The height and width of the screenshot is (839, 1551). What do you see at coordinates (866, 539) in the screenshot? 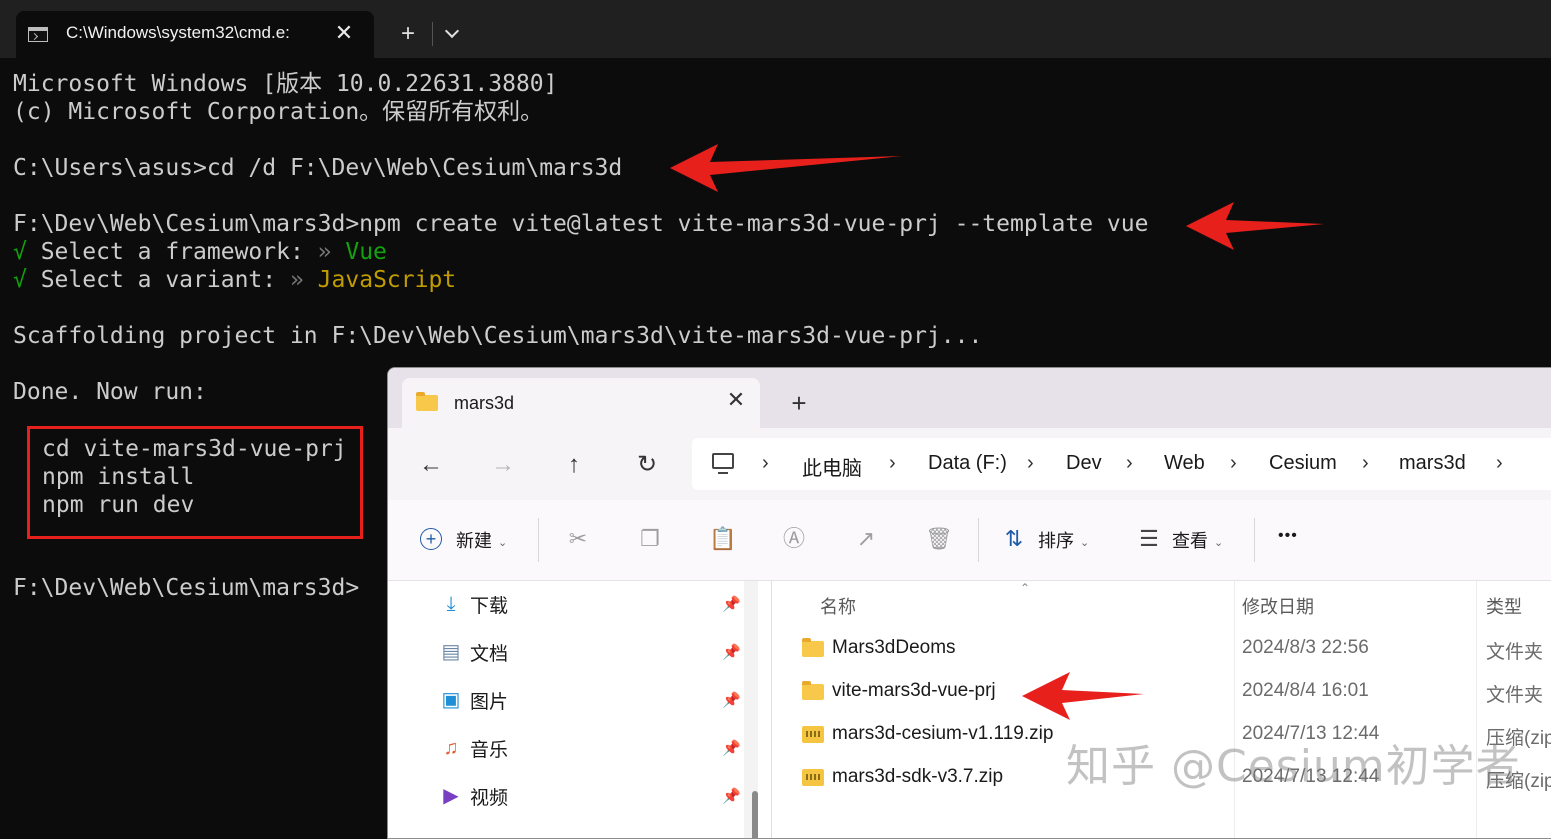
I see `share-icon: ↗` at bounding box center [866, 539].